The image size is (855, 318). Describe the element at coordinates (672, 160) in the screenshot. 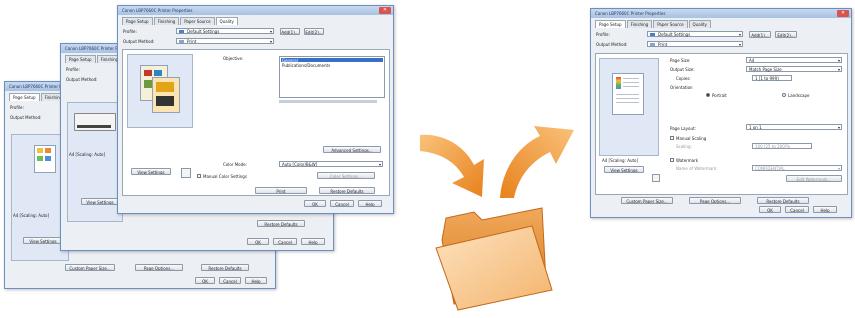

I see `watermark-checkbox` at that location.